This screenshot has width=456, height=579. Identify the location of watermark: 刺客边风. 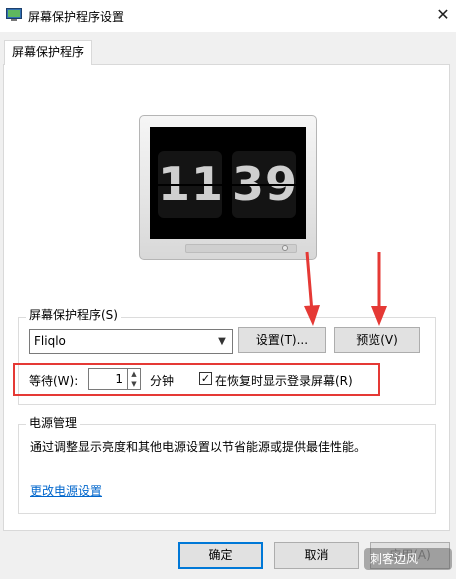
(408, 559).